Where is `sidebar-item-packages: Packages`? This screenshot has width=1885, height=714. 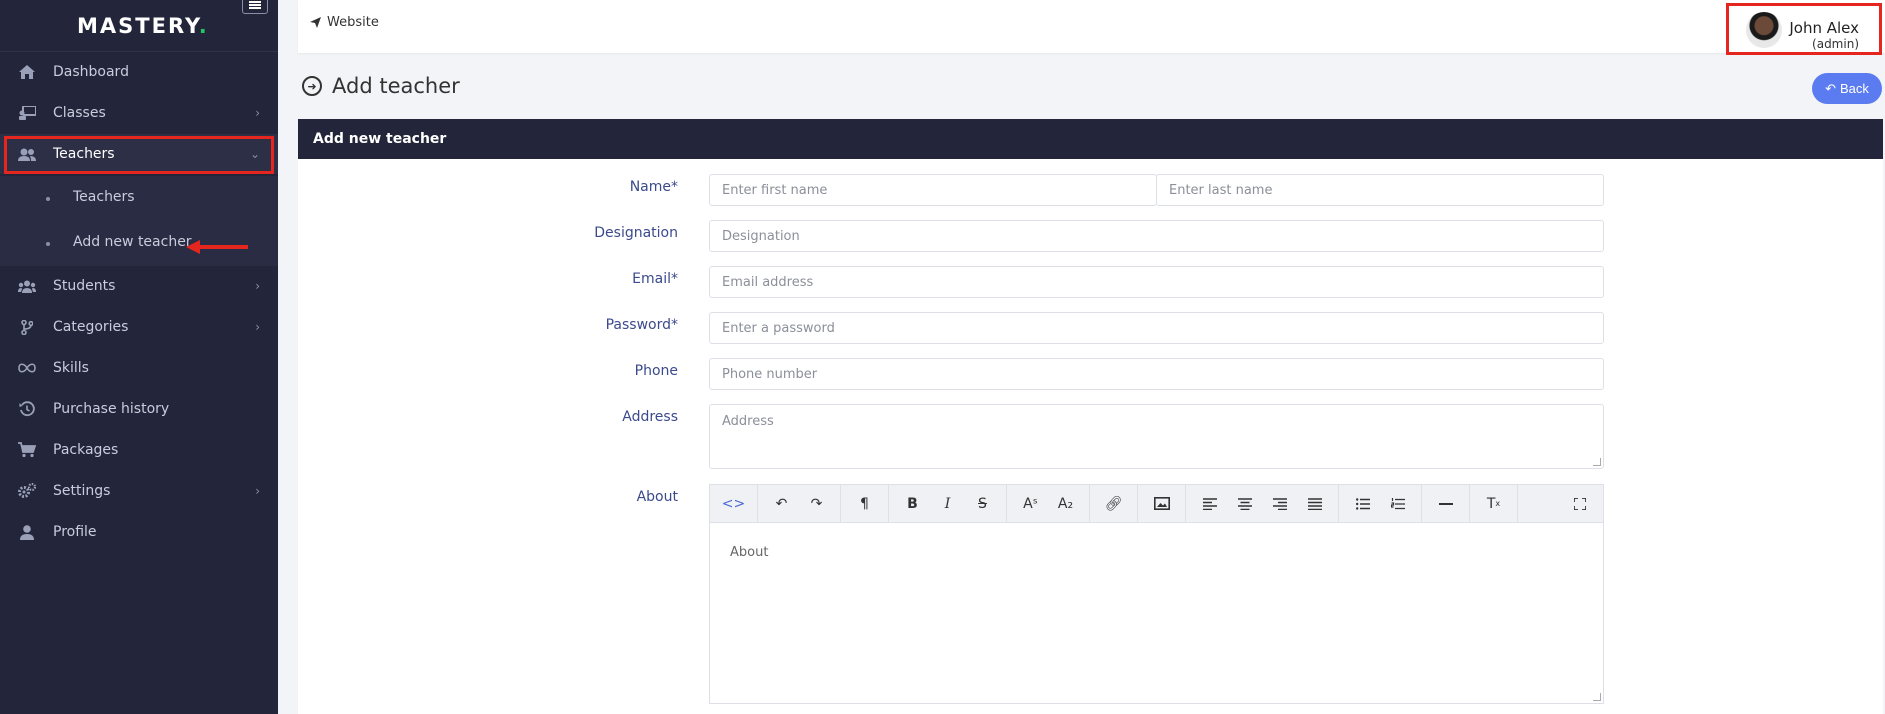
sidebar-item-packages: Packages is located at coordinates (139, 450).